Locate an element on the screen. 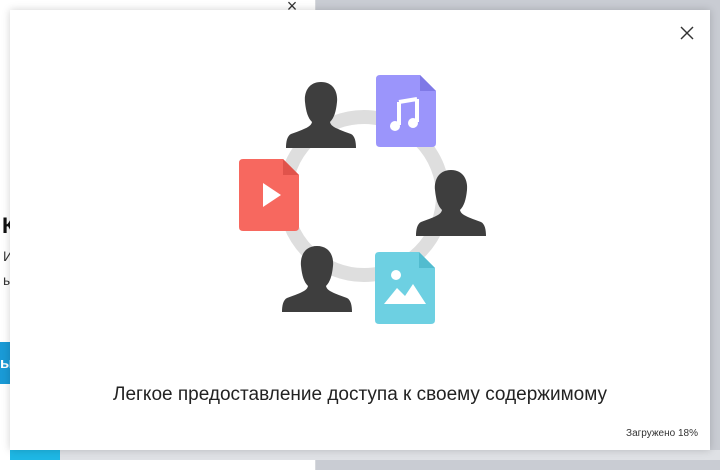 Image resolution: width=720 pixels, height=470 pixels. person-icon is located at coordinates (451, 203).